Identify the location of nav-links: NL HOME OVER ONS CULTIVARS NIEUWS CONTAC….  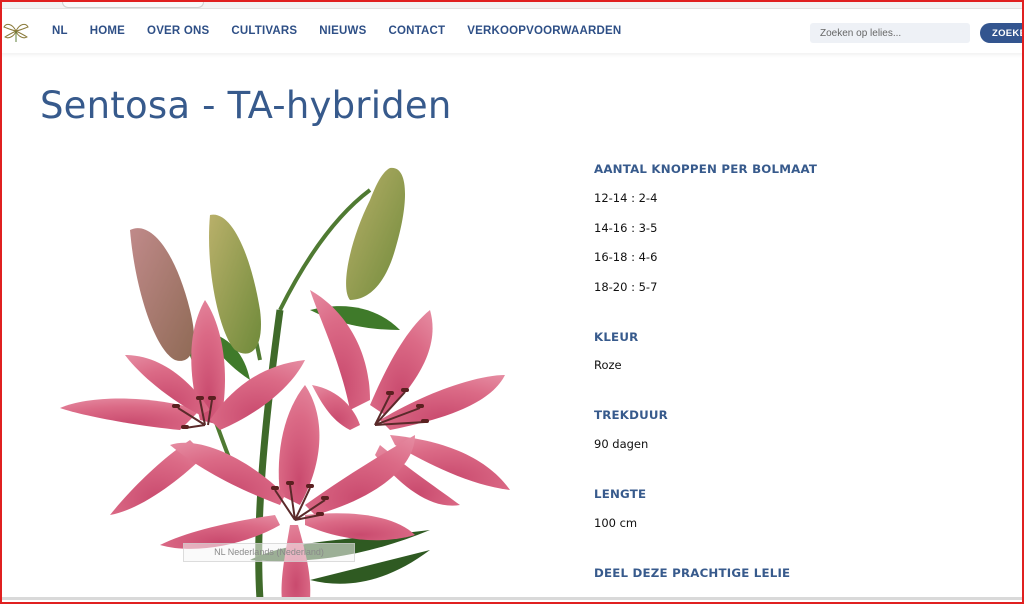
(347, 31).